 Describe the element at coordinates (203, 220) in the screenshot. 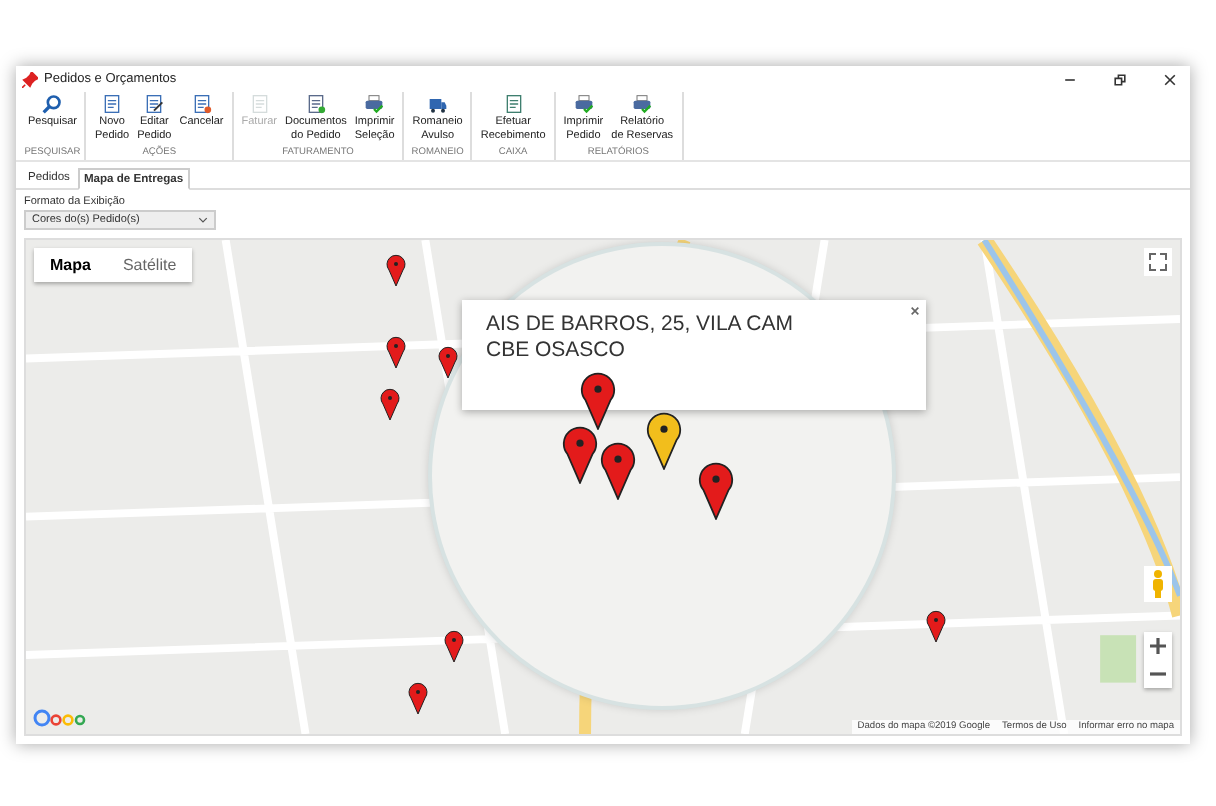

I see `chevron-down-icon` at that location.